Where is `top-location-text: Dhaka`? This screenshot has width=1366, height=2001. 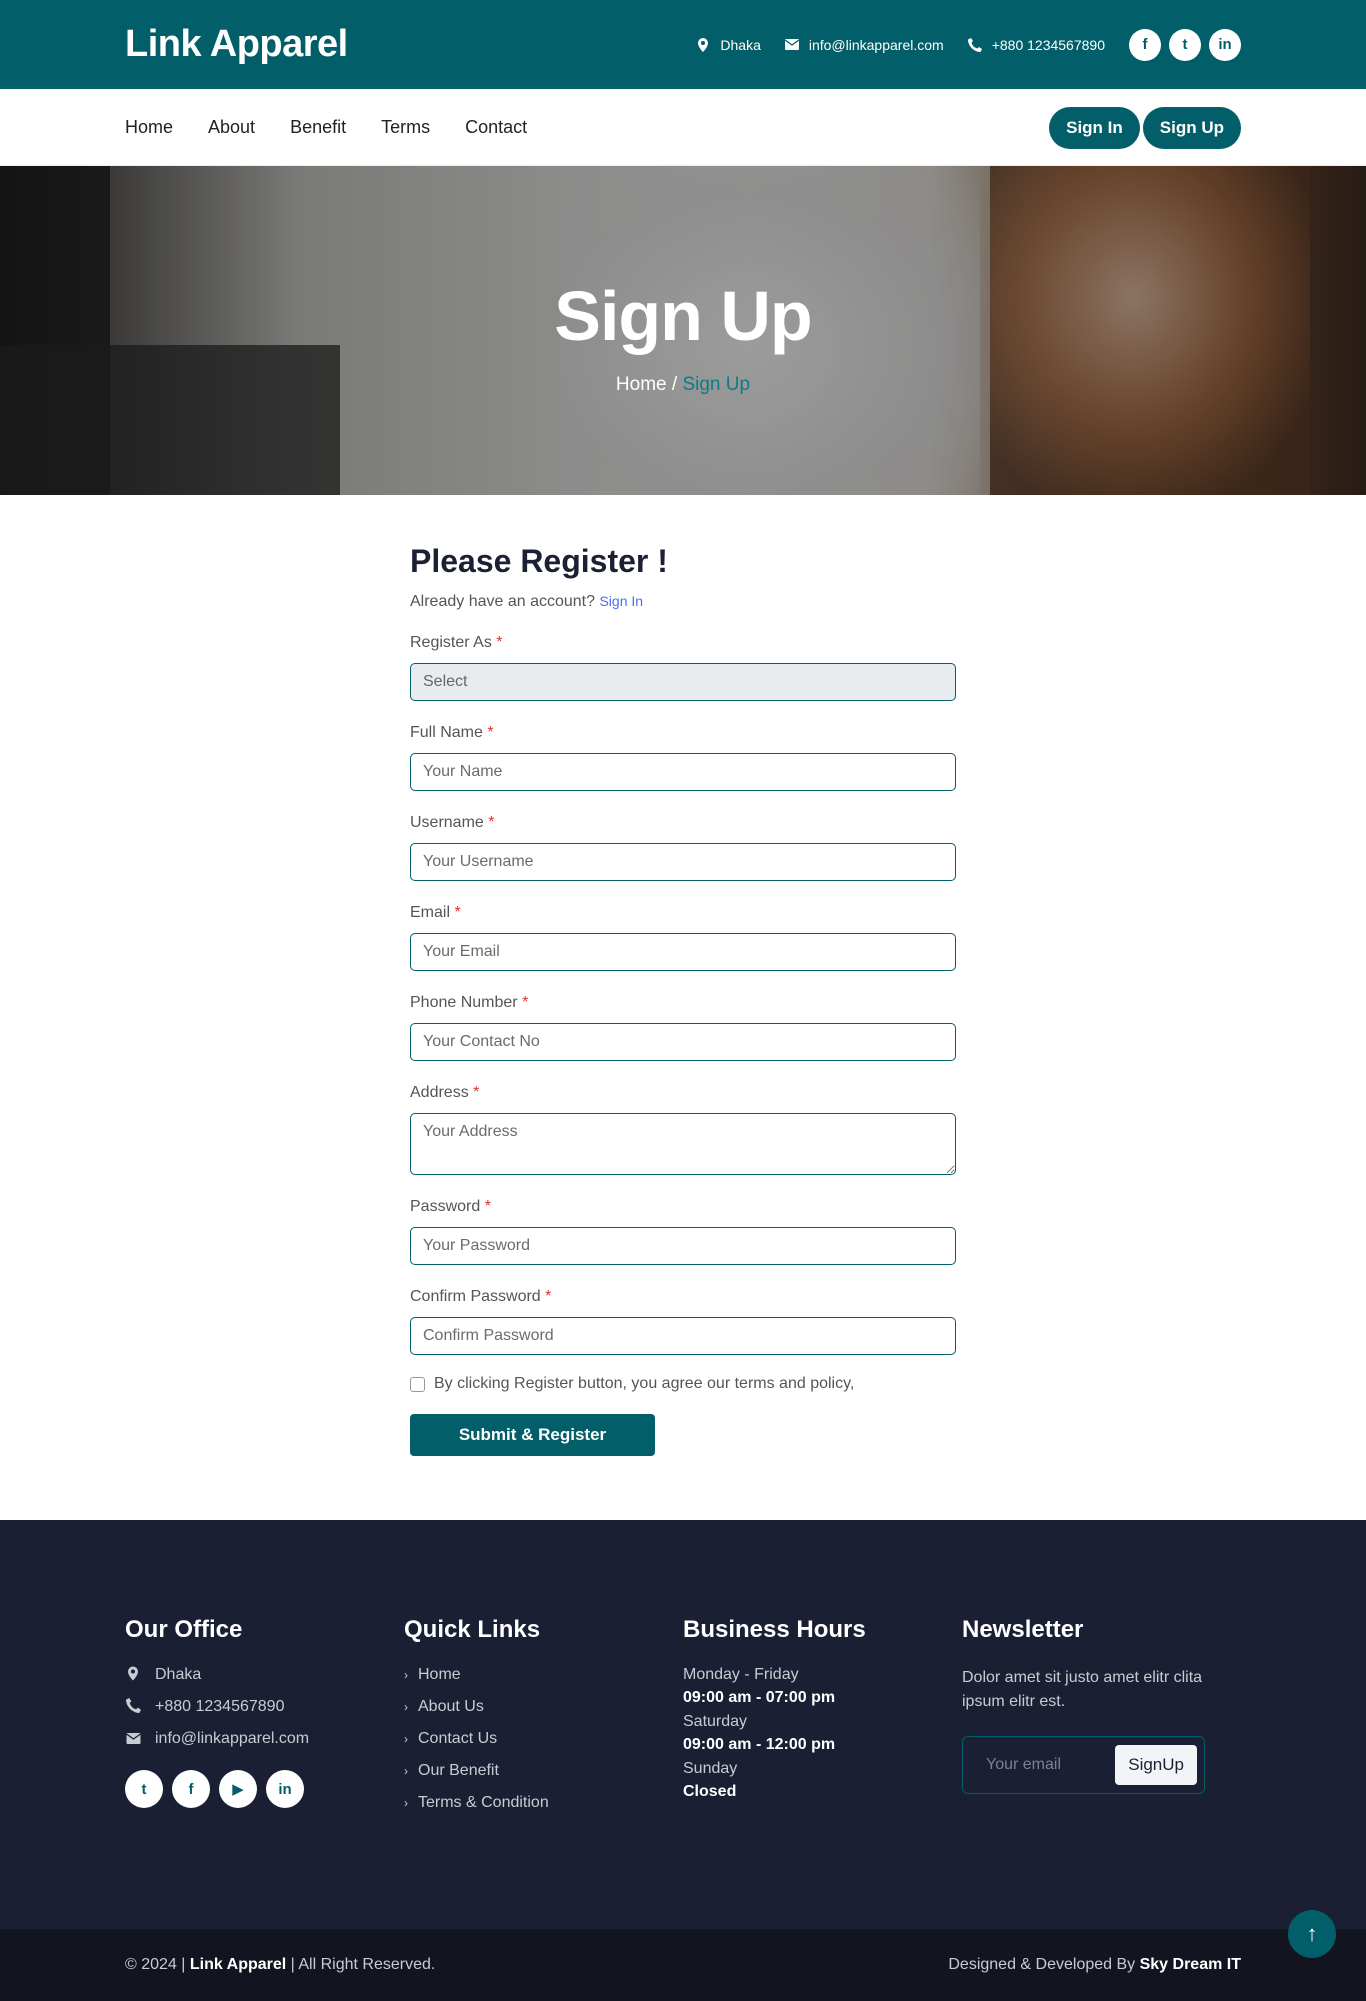 top-location-text: Dhaka is located at coordinates (740, 44).